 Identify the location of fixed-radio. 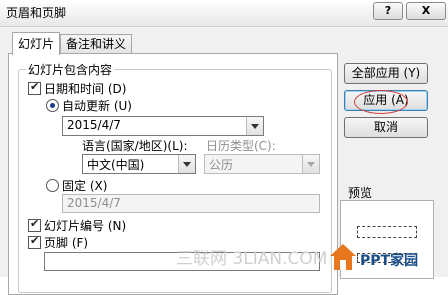
(52, 185).